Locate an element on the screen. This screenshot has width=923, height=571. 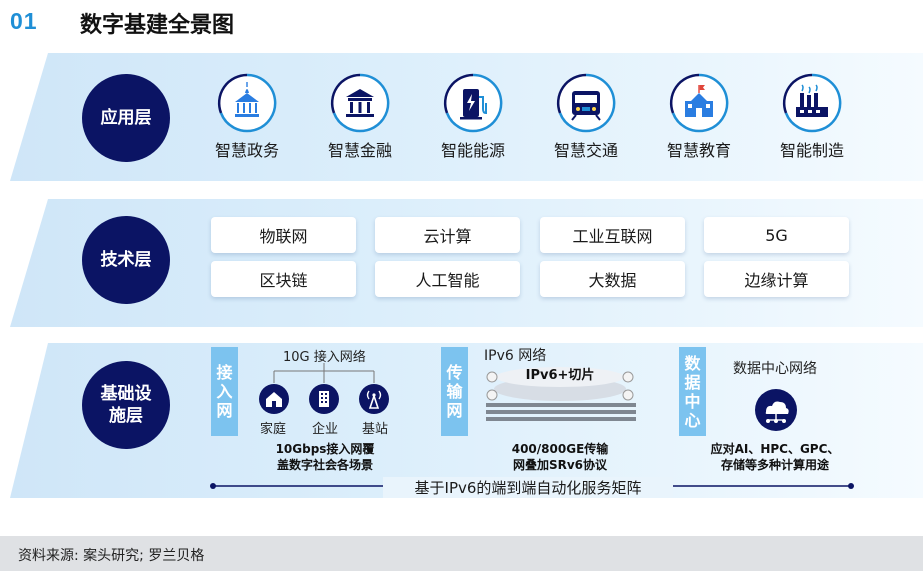
page-title: 数字基建全景图 is located at coordinates (157, 25).